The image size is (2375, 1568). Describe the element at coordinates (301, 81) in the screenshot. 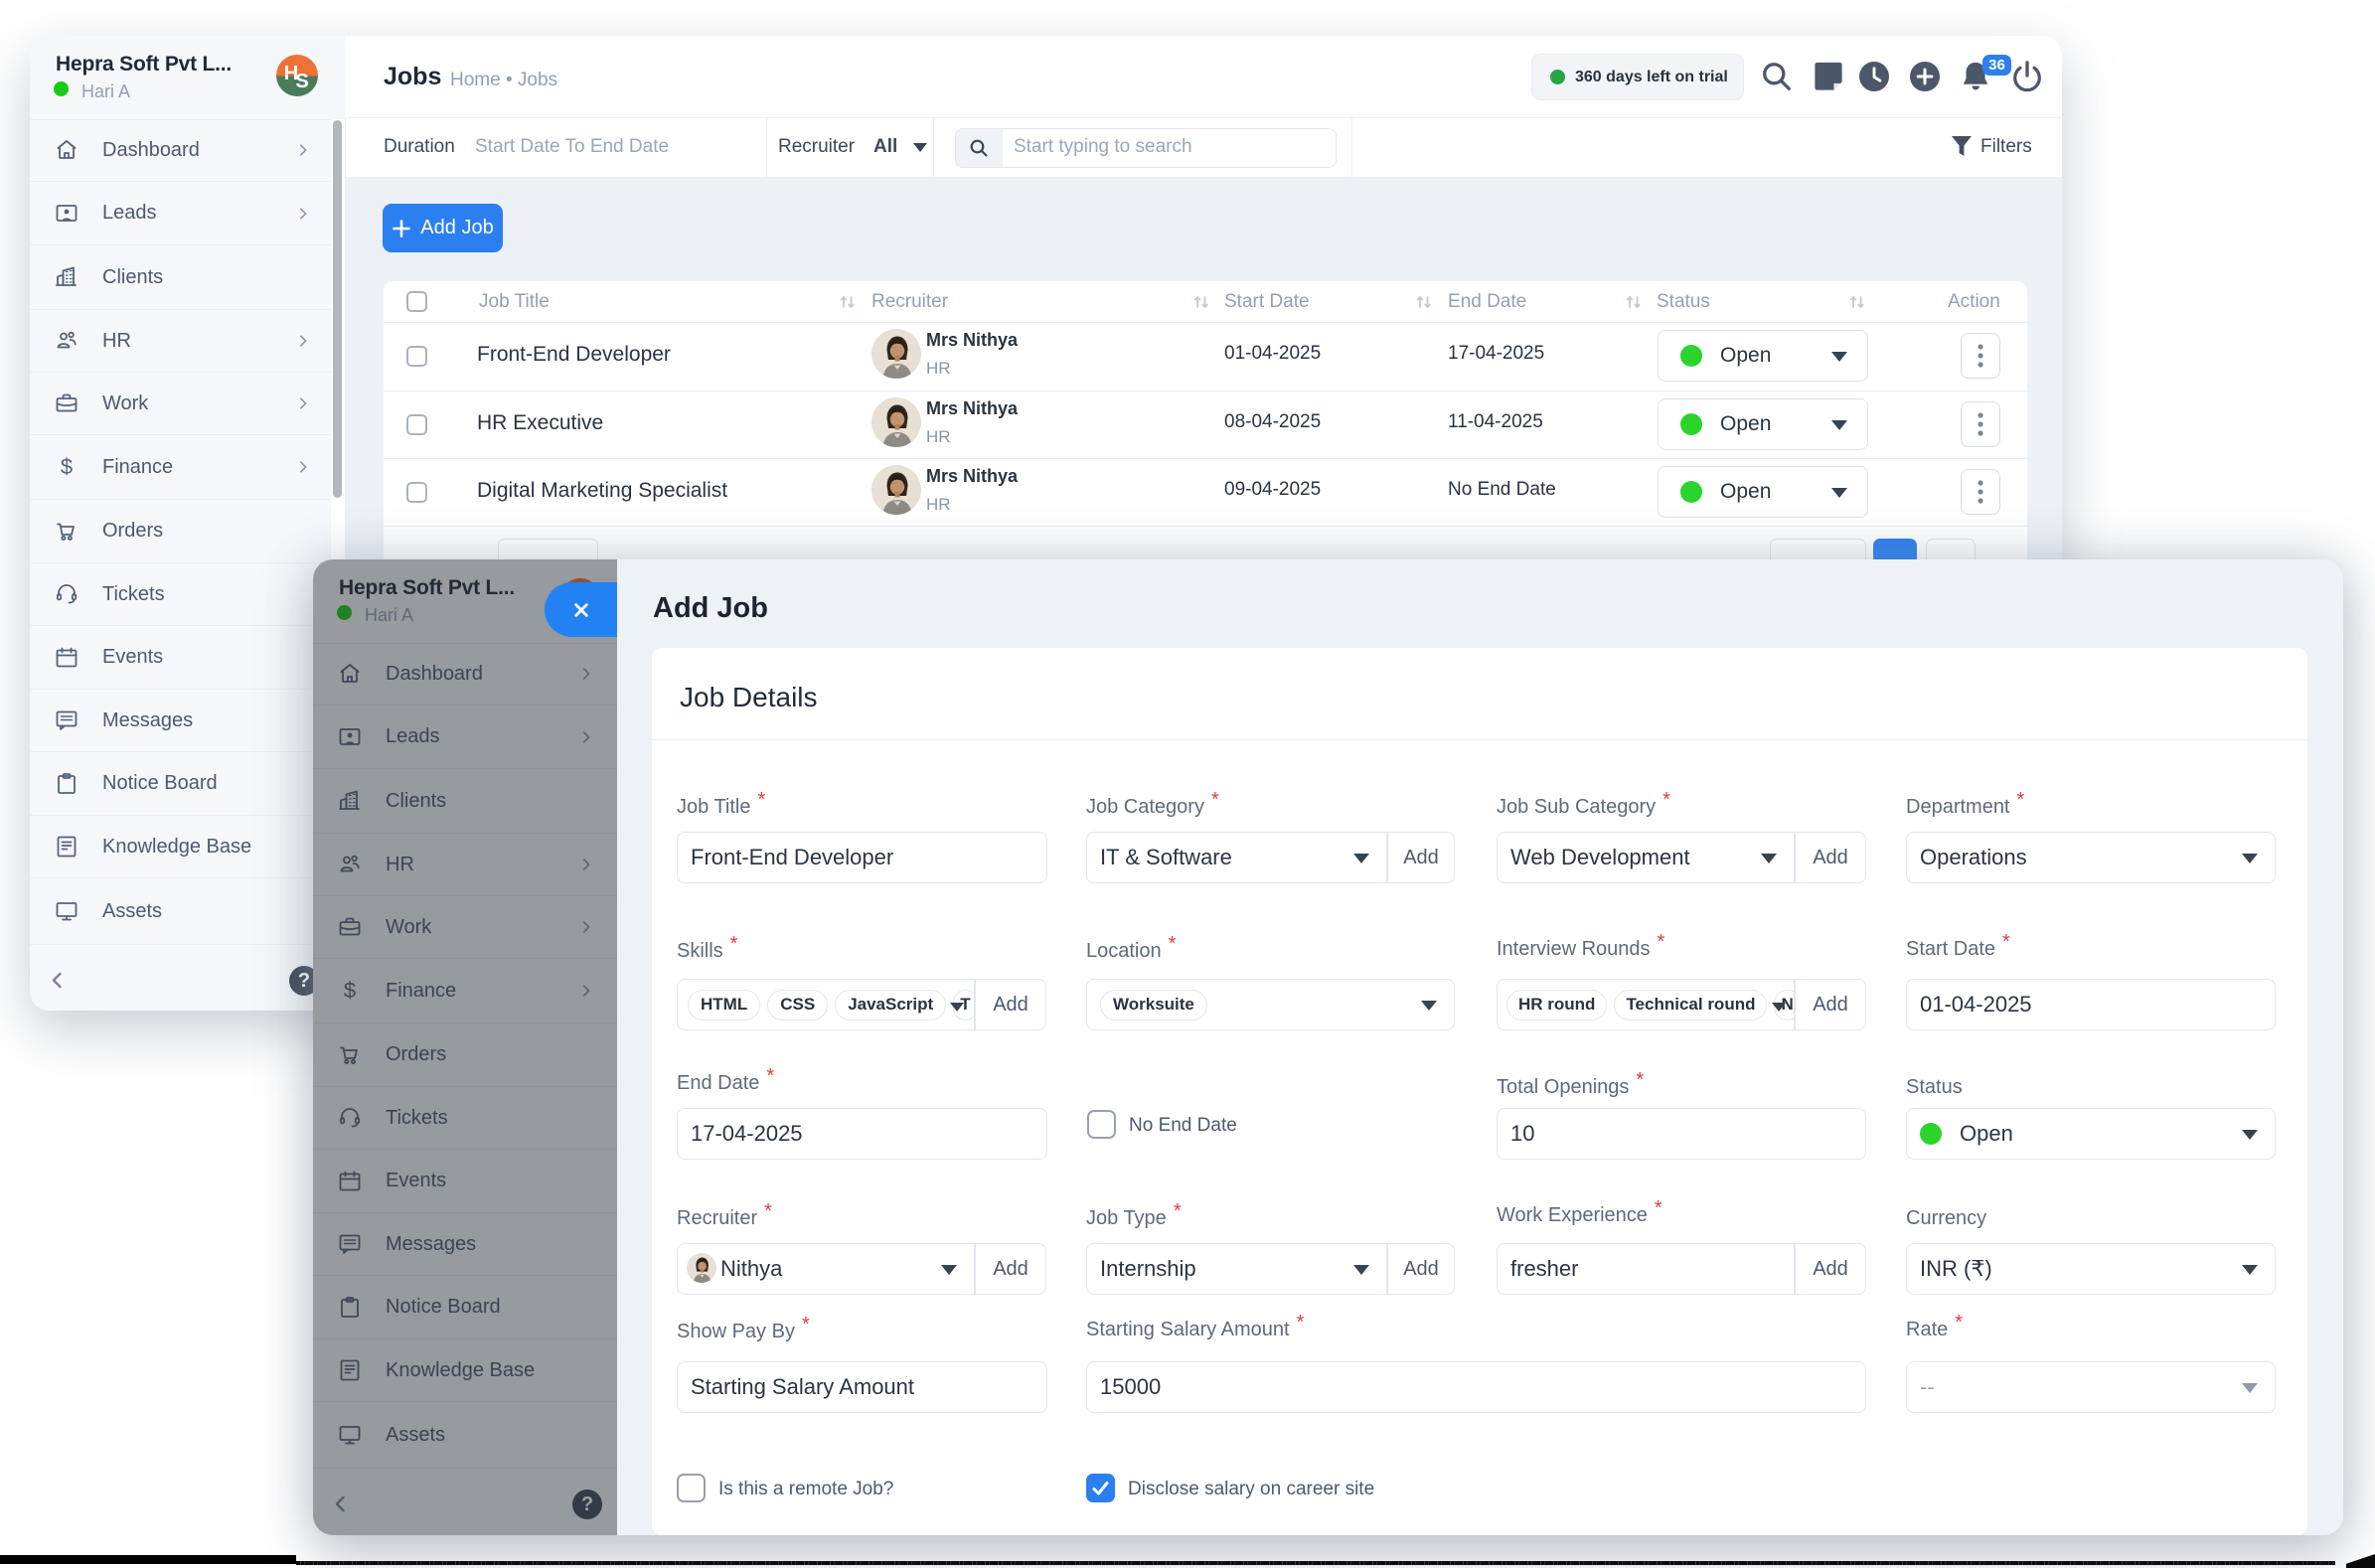

I see `svg-text: S` at that location.